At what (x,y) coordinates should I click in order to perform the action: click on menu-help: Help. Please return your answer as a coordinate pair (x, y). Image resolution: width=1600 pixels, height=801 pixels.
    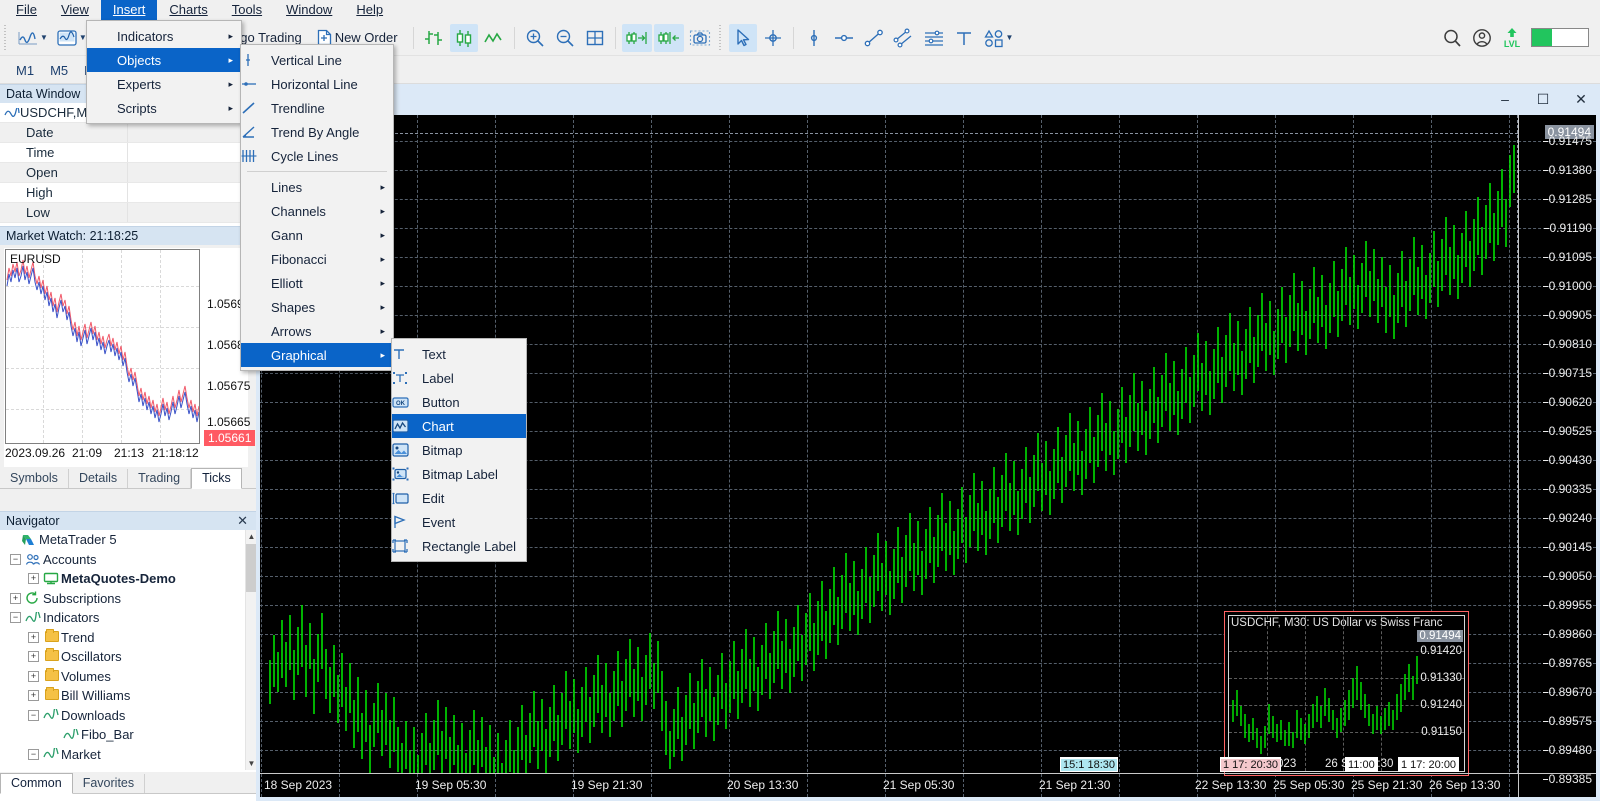
    Looking at the image, I should click on (369, 10).